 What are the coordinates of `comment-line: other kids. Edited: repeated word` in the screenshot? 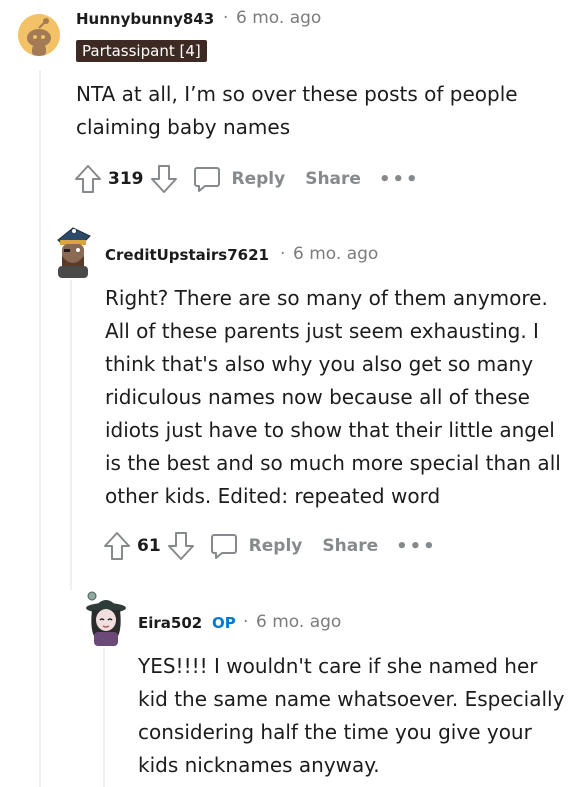 It's located at (273, 496).